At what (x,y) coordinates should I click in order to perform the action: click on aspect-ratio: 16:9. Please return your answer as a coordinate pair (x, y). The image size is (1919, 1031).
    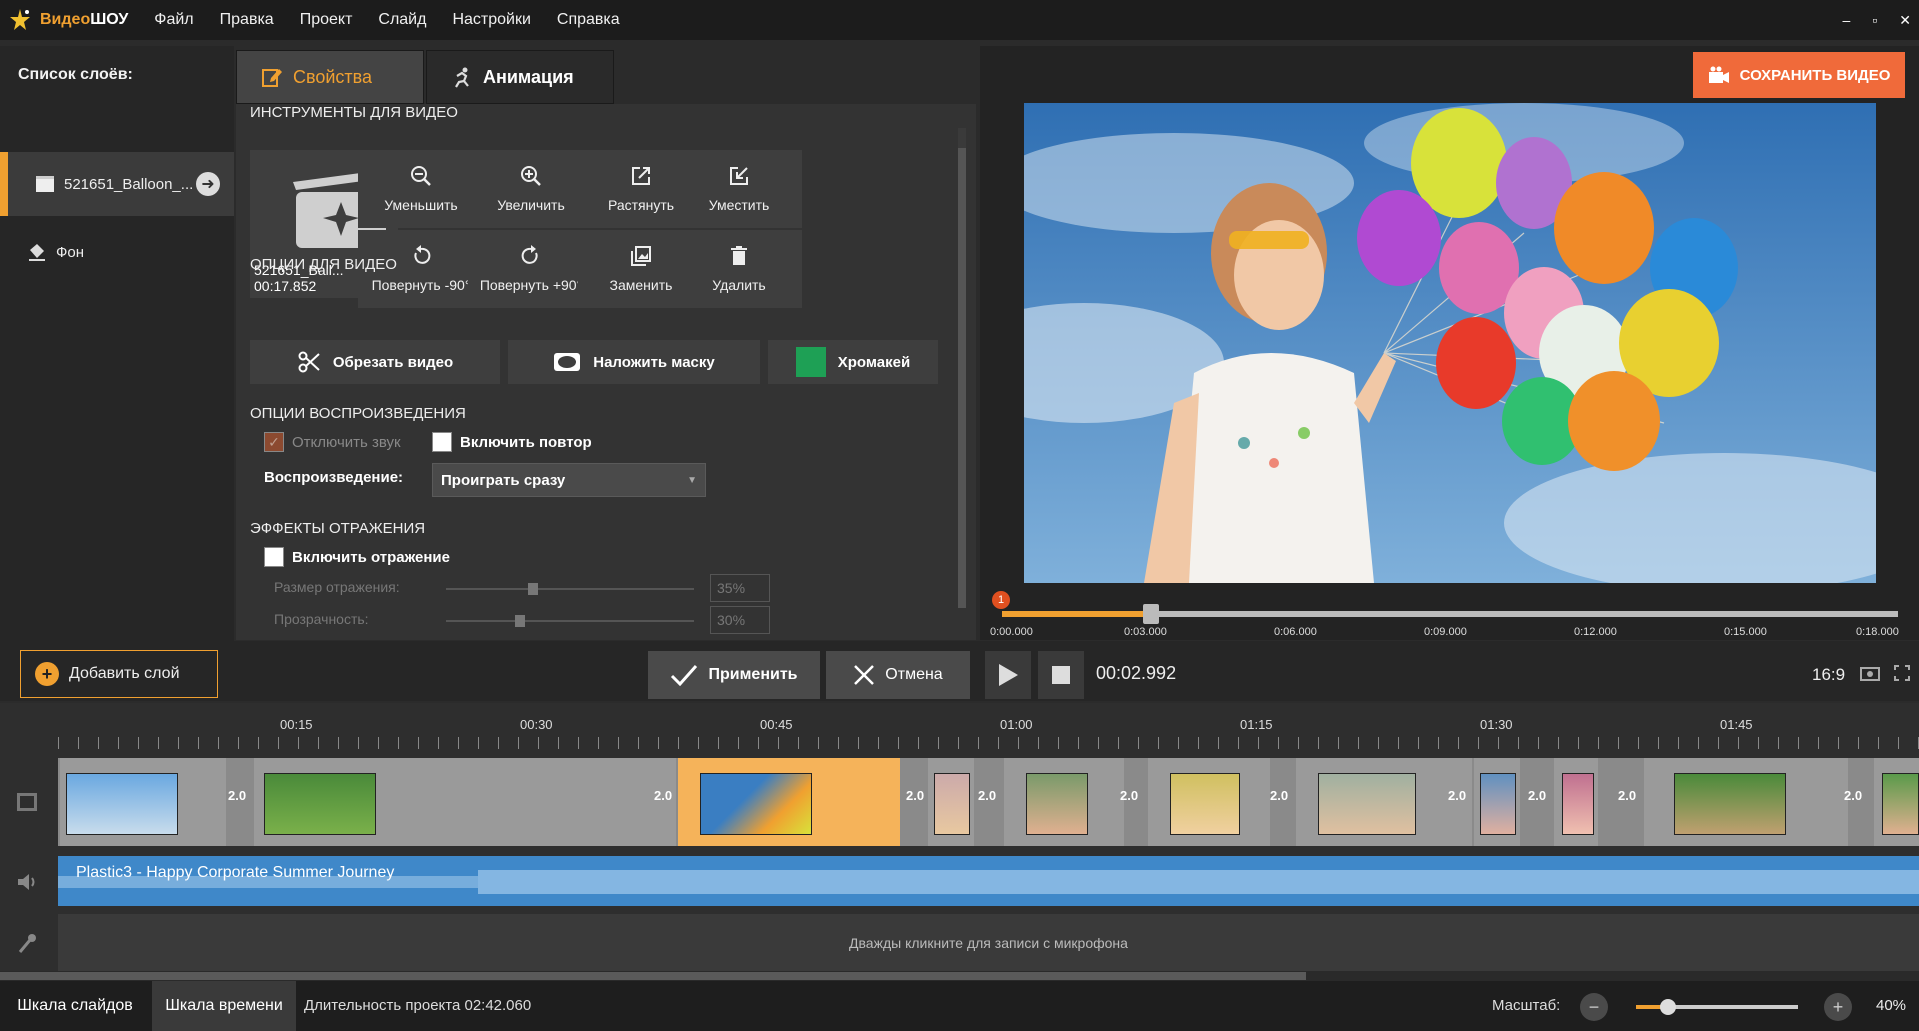
    Looking at the image, I should click on (1828, 675).